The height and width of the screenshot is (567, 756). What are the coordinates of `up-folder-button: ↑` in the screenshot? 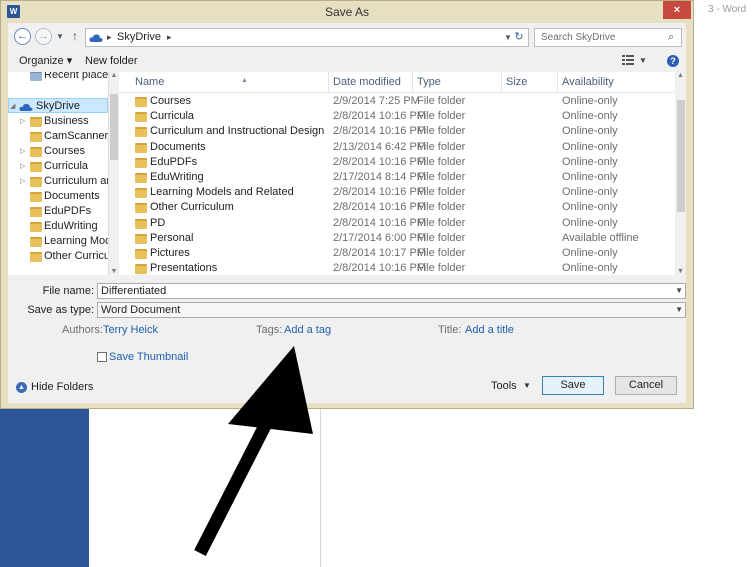 It's located at (75, 36).